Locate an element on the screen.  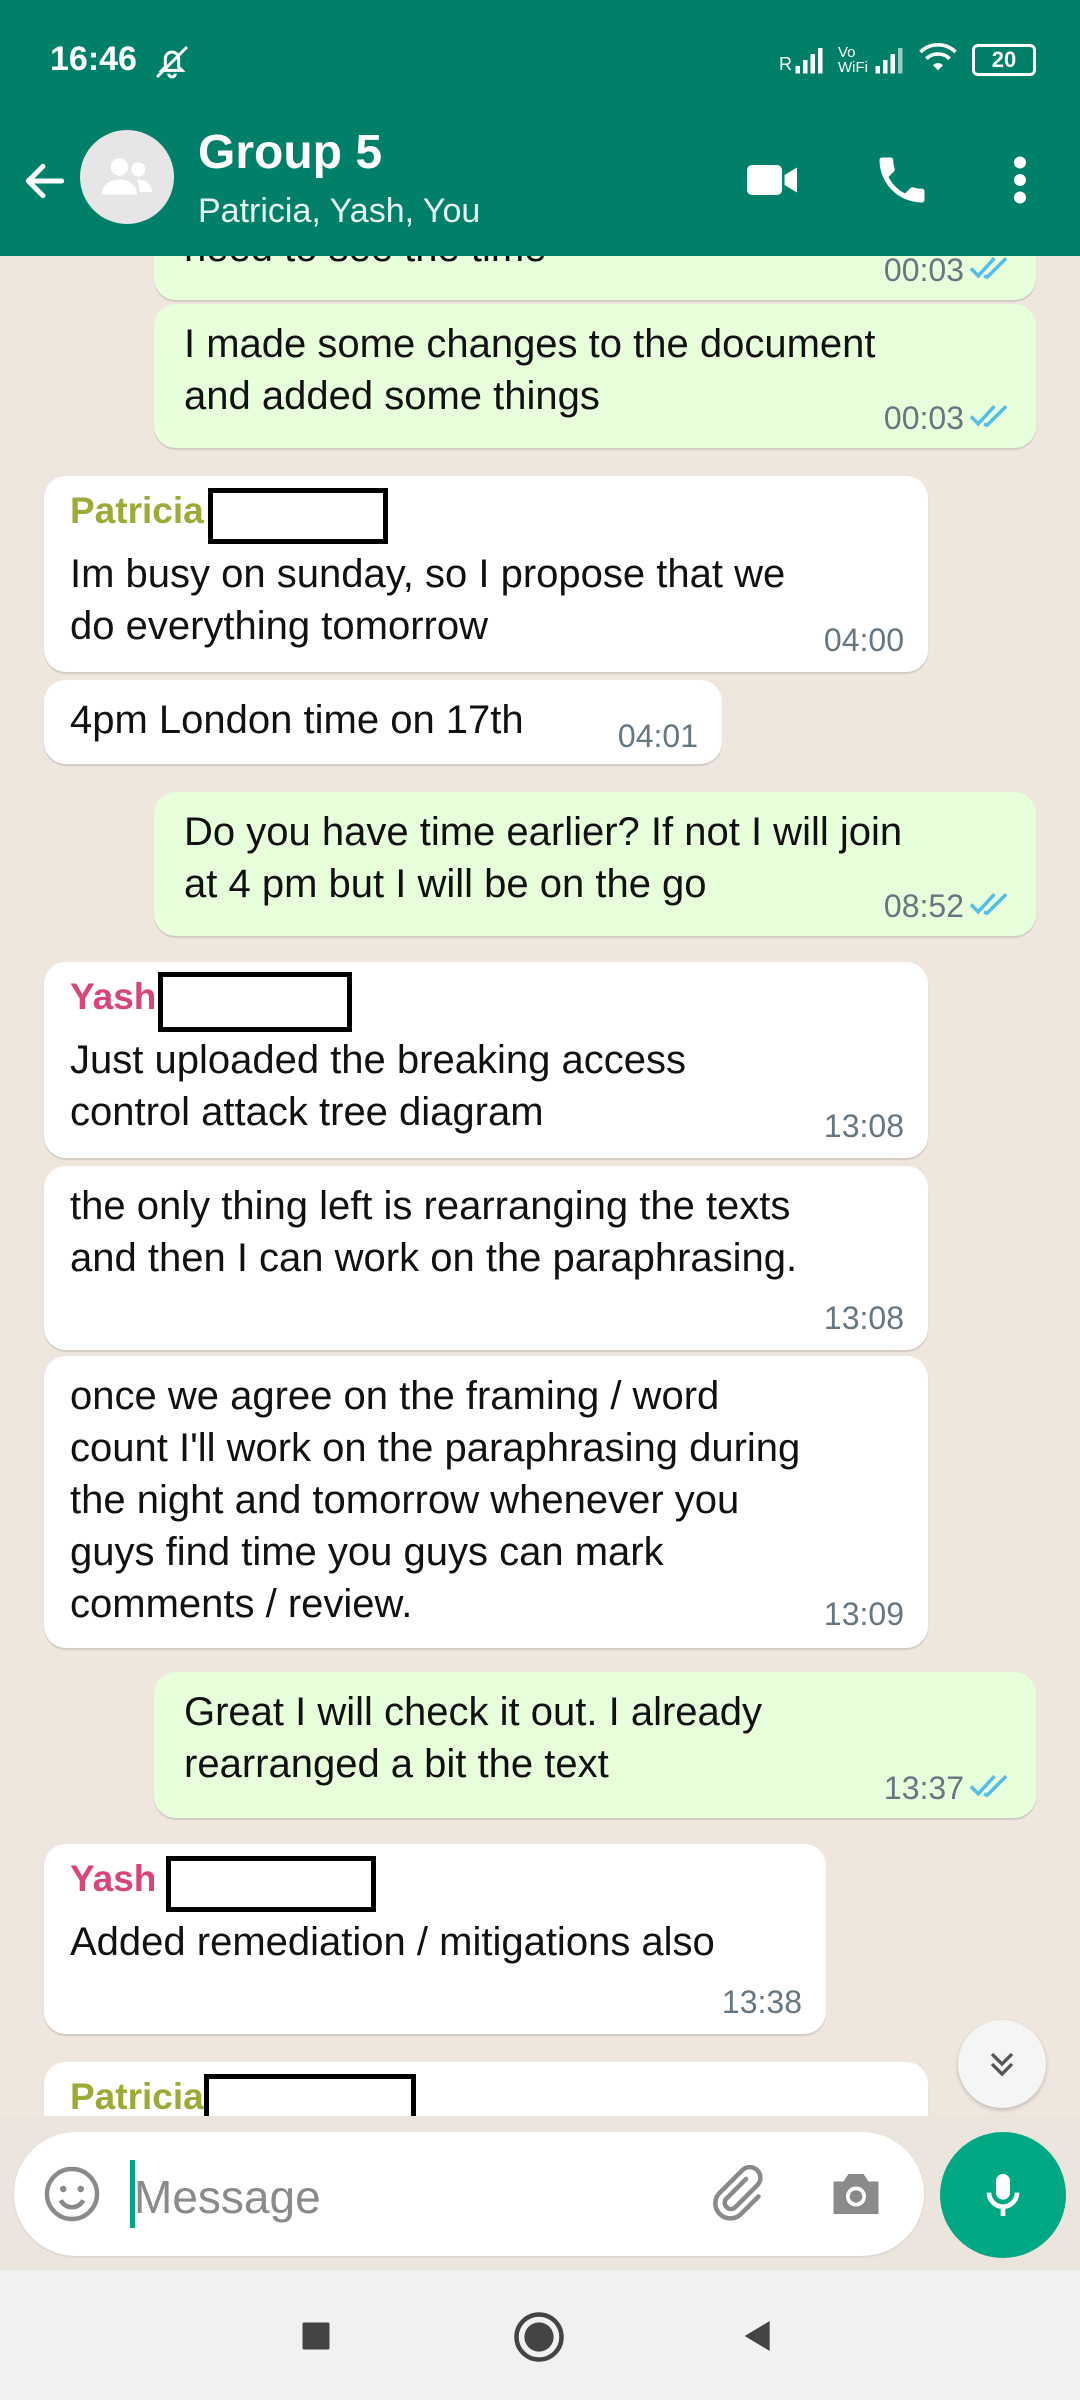
signal-icon: Vo WiFi is located at coordinates (871, 60).